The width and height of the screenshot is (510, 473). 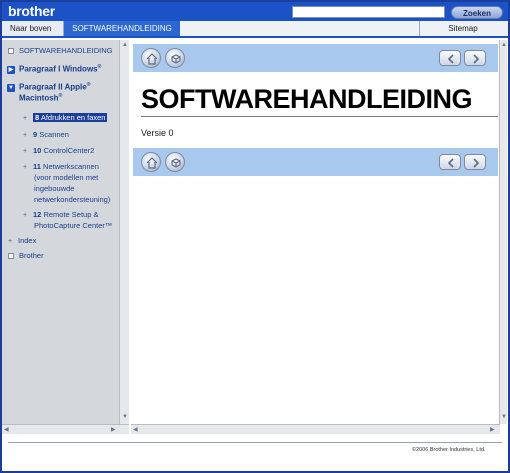 What do you see at coordinates (31, 11) in the screenshot?
I see `brother-logo: brother` at bounding box center [31, 11].